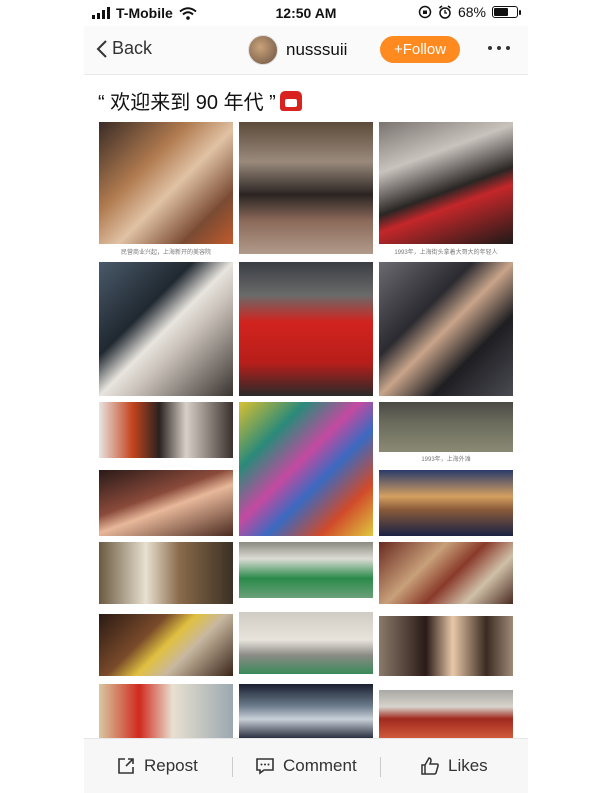 The height and width of the screenshot is (793, 612). What do you see at coordinates (166, 430) in the screenshot?
I see `photo-fashion-models` at bounding box center [166, 430].